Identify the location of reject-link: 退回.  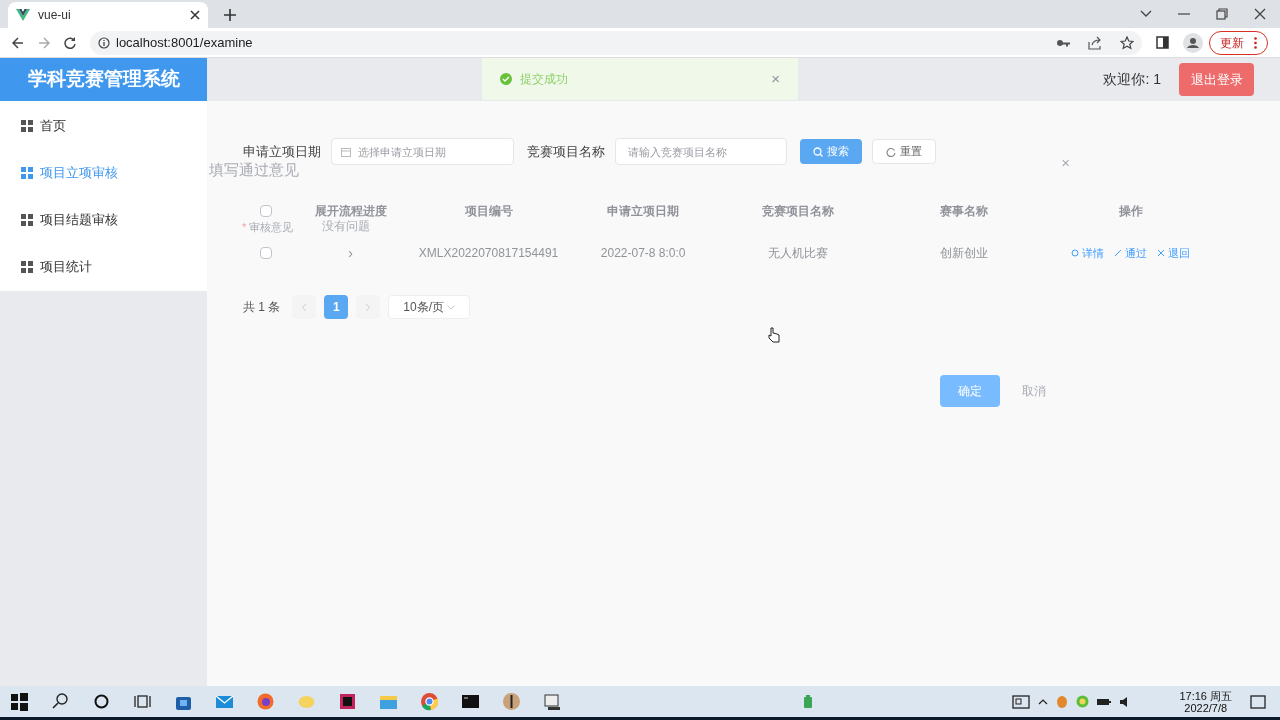
(1174, 253).